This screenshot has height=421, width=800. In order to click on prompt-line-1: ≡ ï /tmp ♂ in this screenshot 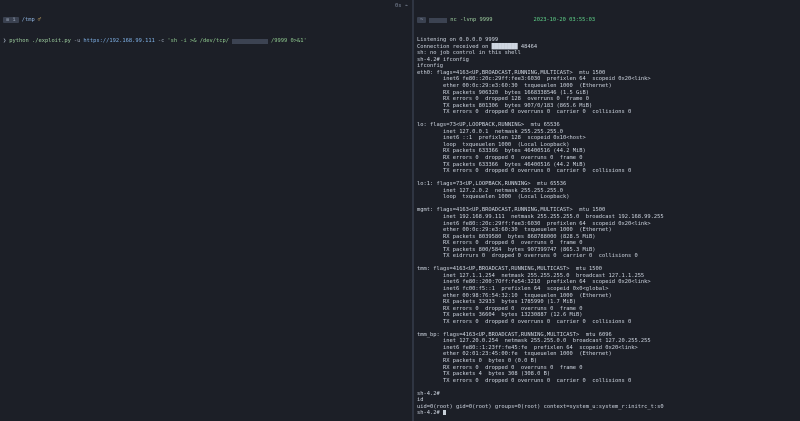, I will do `click(206, 20)`.